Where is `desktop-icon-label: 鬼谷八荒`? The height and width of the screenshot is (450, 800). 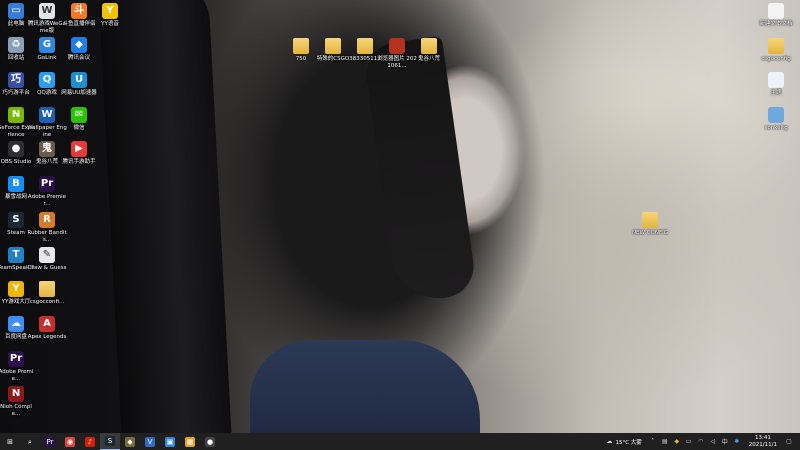 desktop-icon-label: 鬼谷八荒 is located at coordinates (428, 59).